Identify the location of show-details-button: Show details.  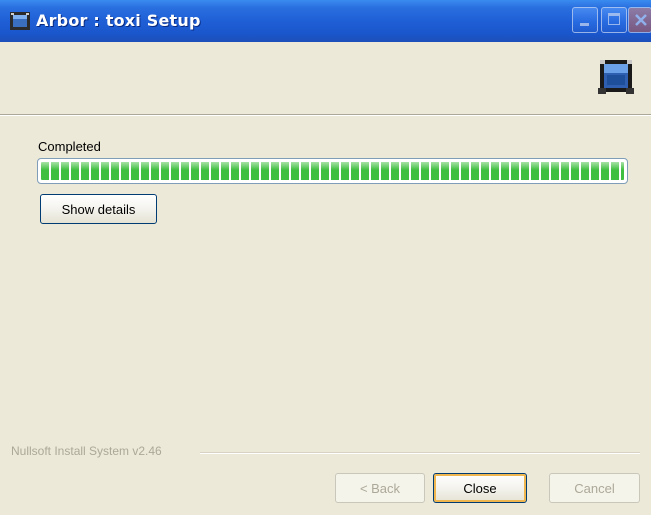
(98, 209).